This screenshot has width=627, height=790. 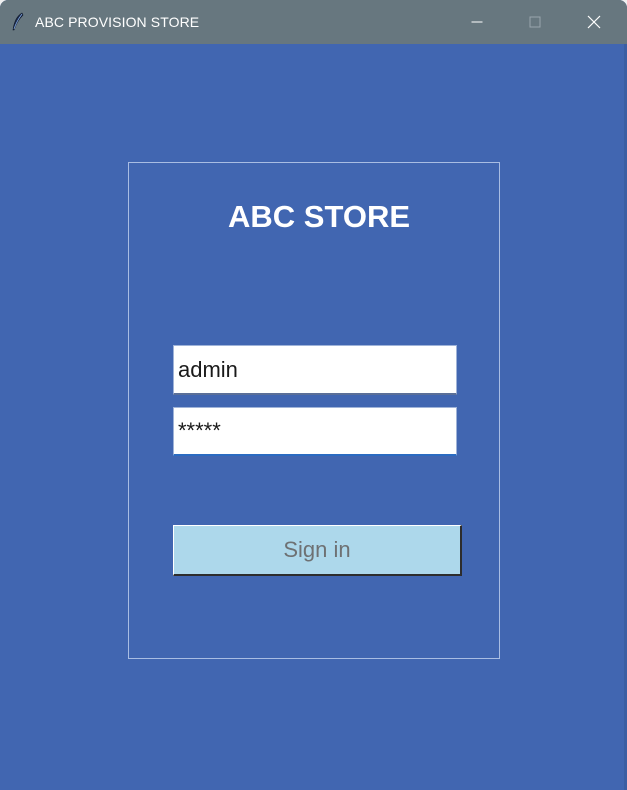 I want to click on close-icon, so click(x=594, y=22).